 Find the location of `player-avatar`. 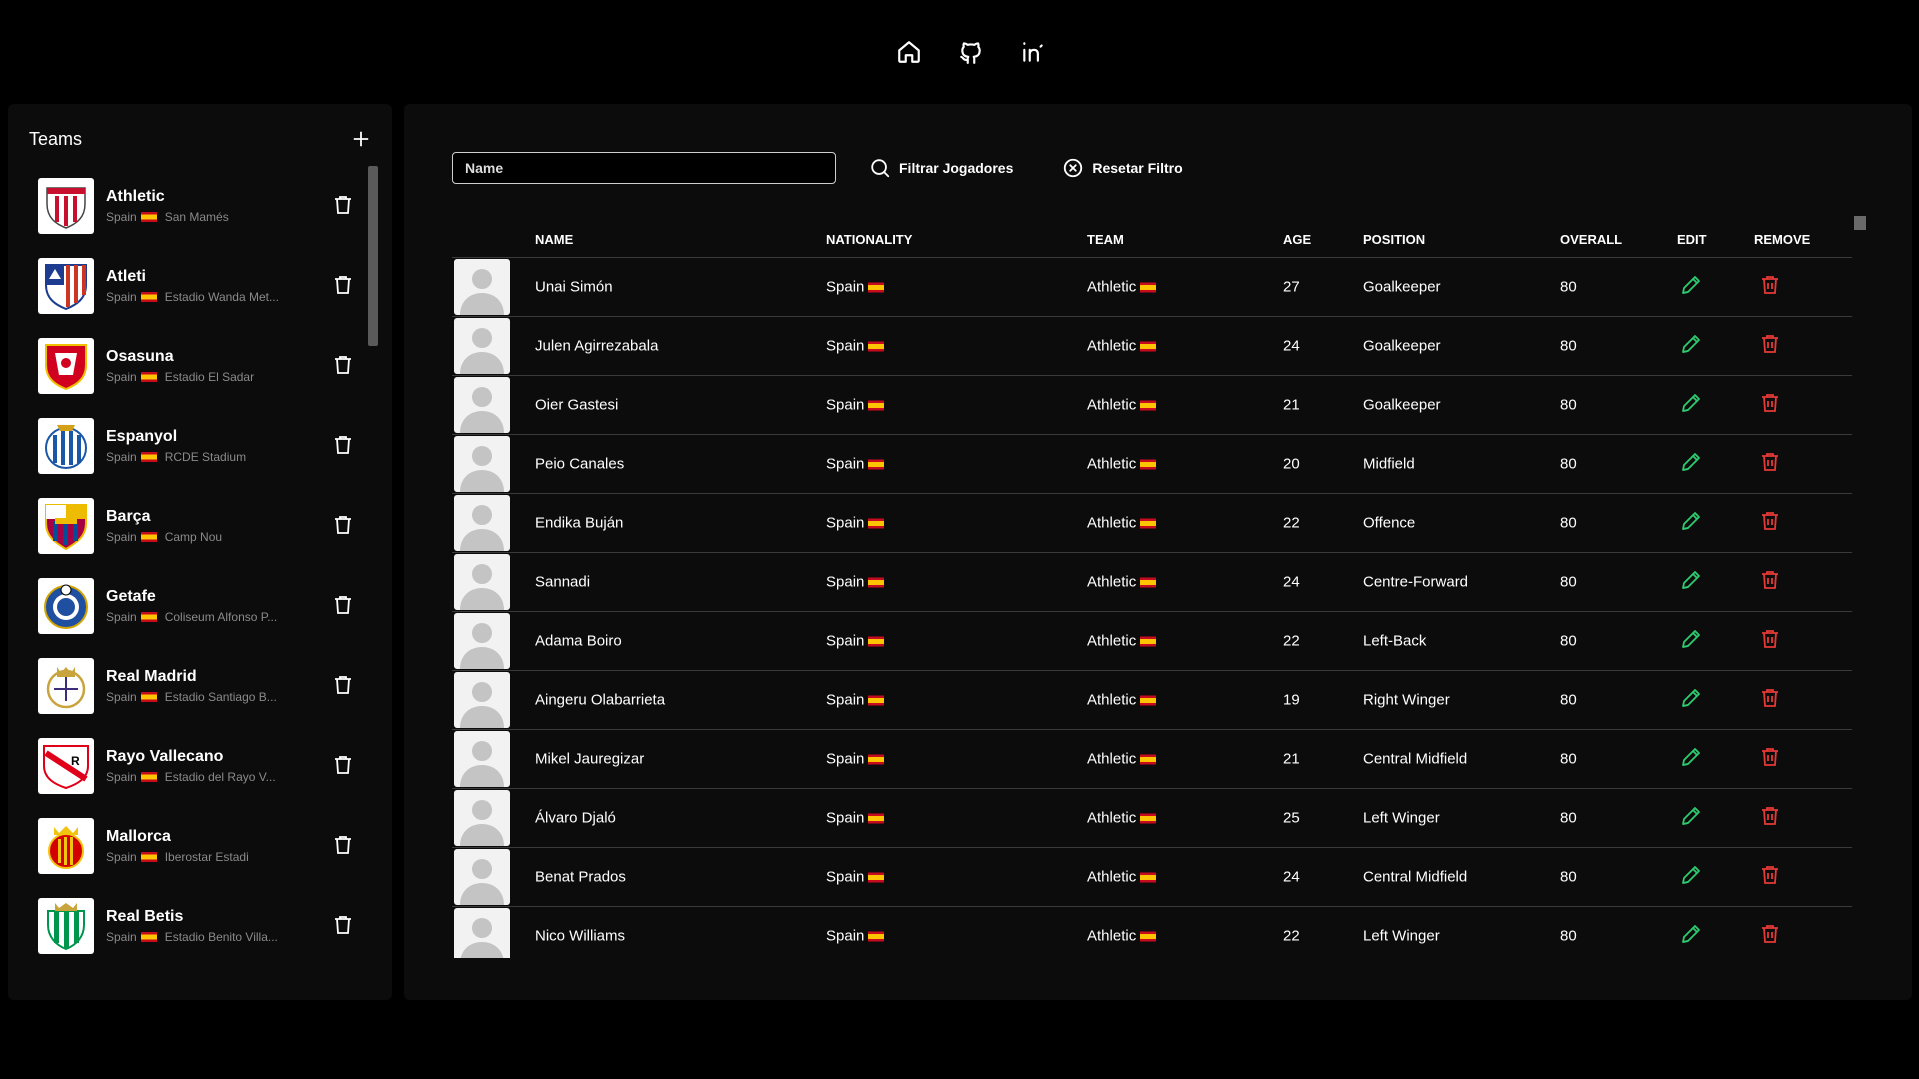

player-avatar is located at coordinates (482, 818).